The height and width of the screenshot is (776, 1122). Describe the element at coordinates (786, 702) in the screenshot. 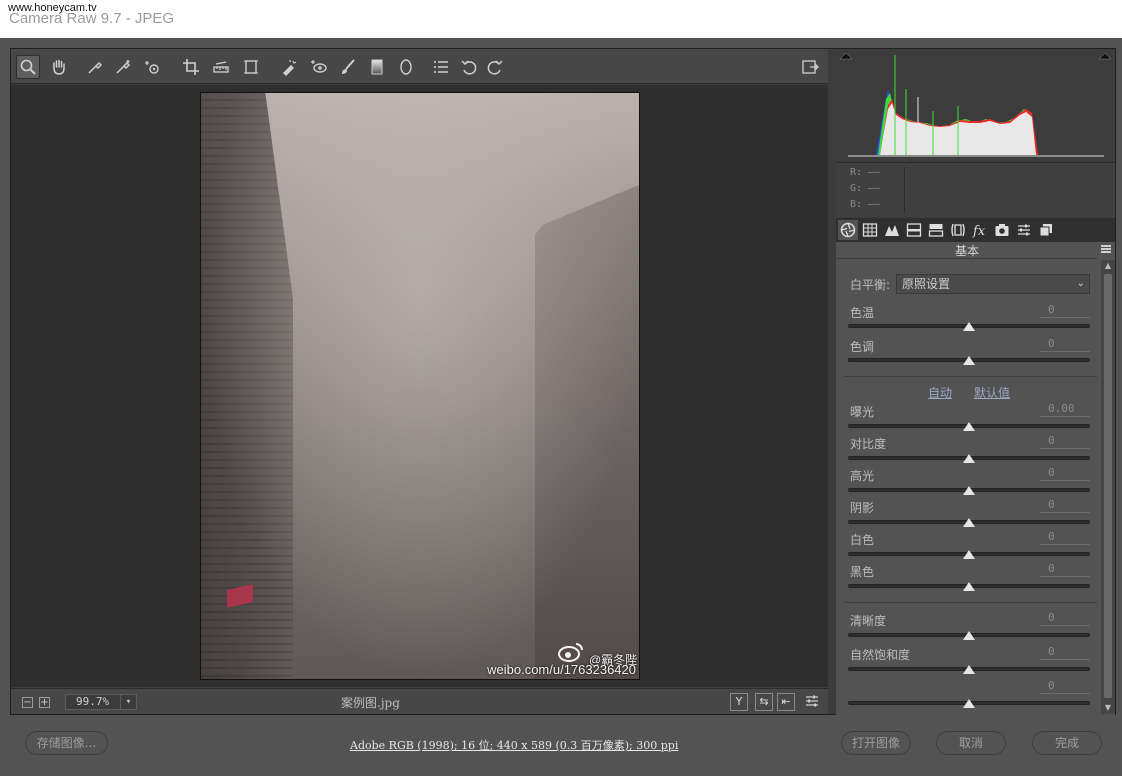

I see `copy-settings-button: ⇤` at that location.